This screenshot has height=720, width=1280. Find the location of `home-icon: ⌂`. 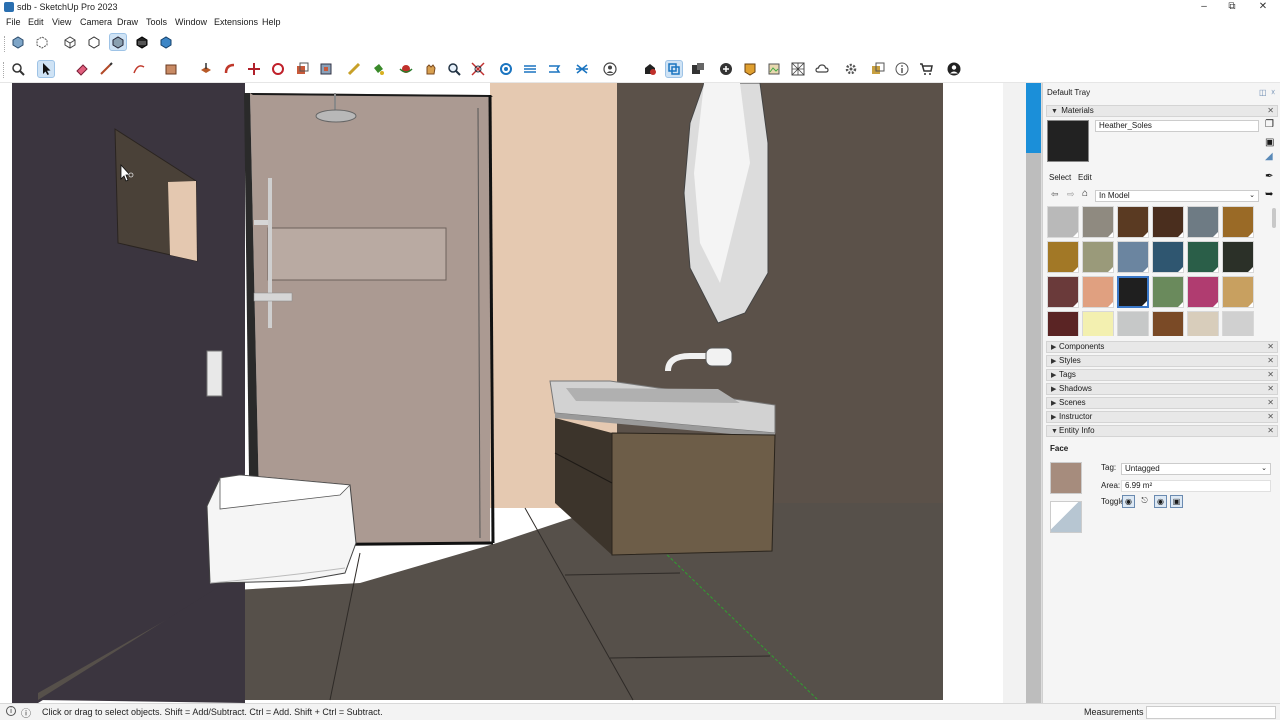

home-icon: ⌂ is located at coordinates (1085, 193).